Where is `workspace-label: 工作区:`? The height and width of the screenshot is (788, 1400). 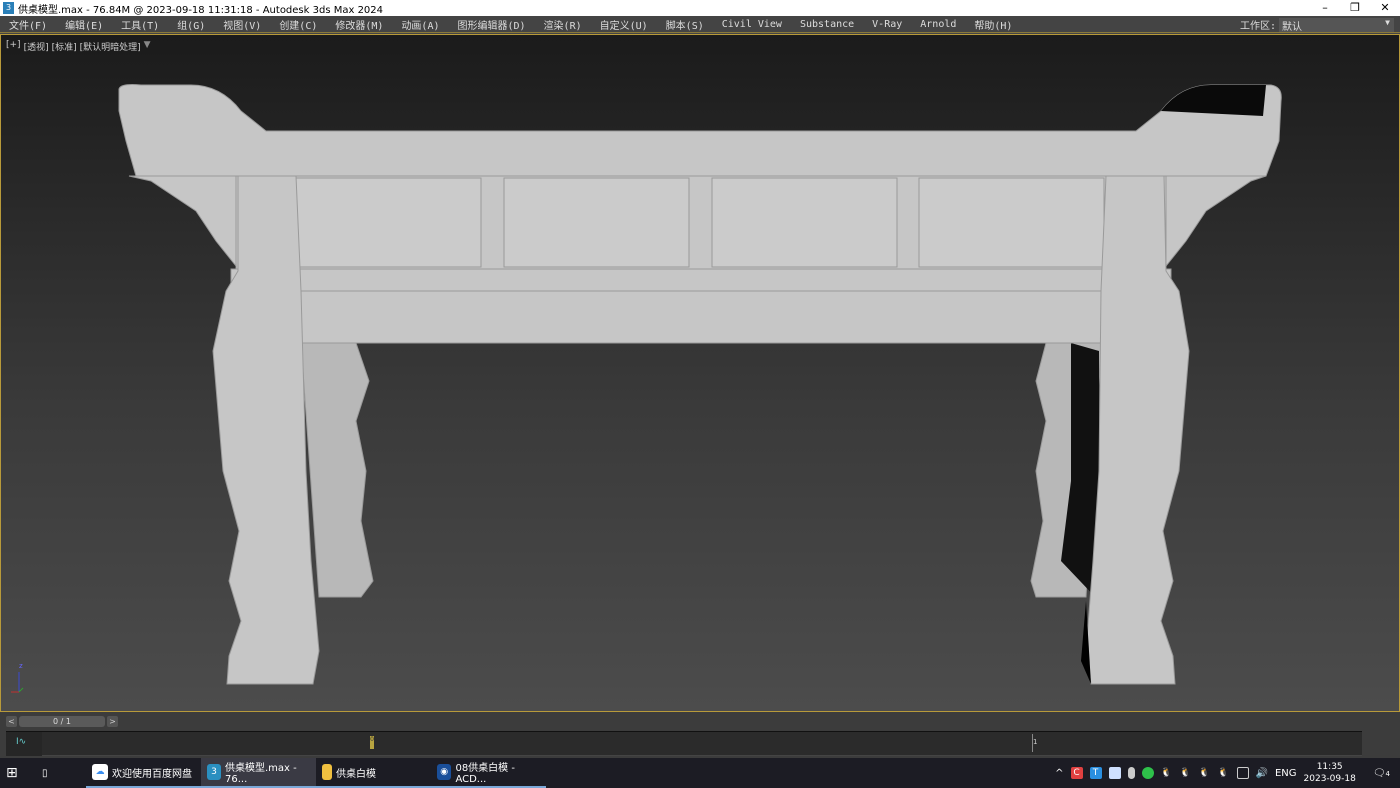 workspace-label: 工作区: is located at coordinates (1257, 26).